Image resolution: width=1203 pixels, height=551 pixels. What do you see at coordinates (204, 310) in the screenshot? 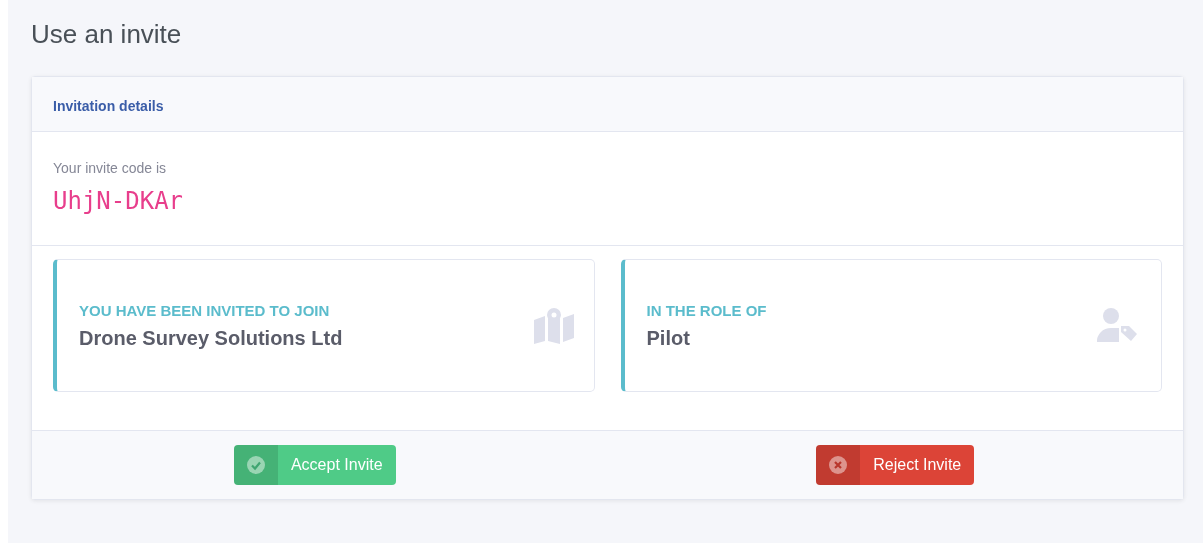
I see `info-label: YOU HAVE BEEN INVITED TO JOIN` at bounding box center [204, 310].